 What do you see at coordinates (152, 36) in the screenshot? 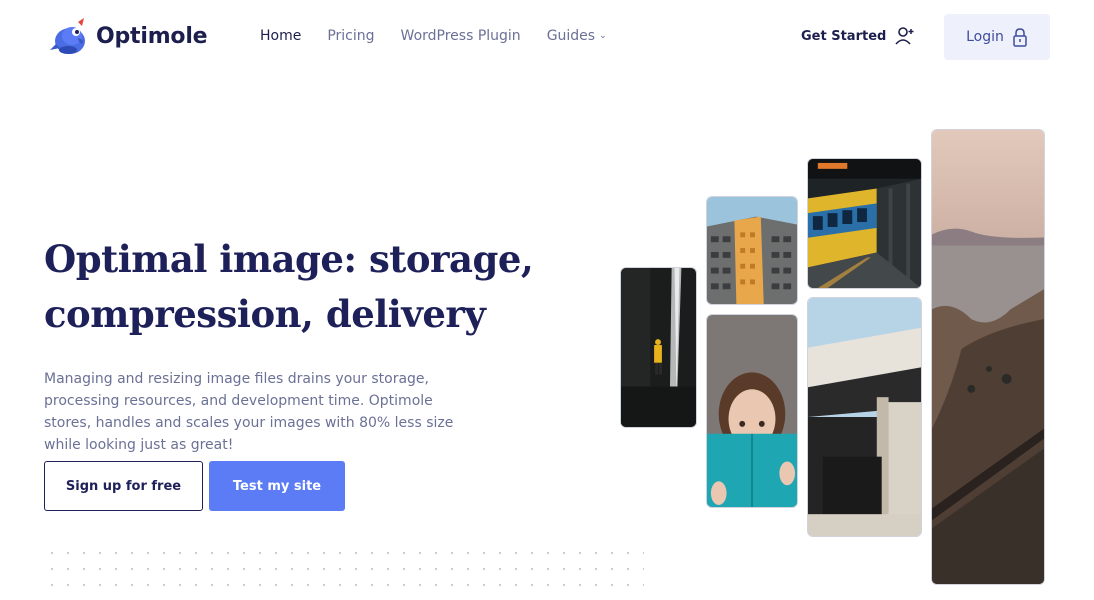
I see `brand-name: Optimole` at bounding box center [152, 36].